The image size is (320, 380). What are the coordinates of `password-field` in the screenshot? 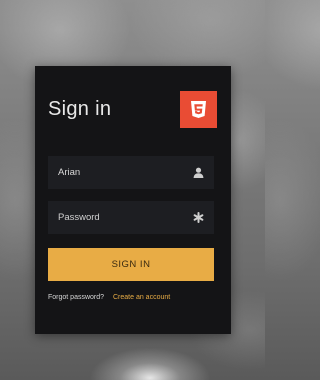 It's located at (131, 217).